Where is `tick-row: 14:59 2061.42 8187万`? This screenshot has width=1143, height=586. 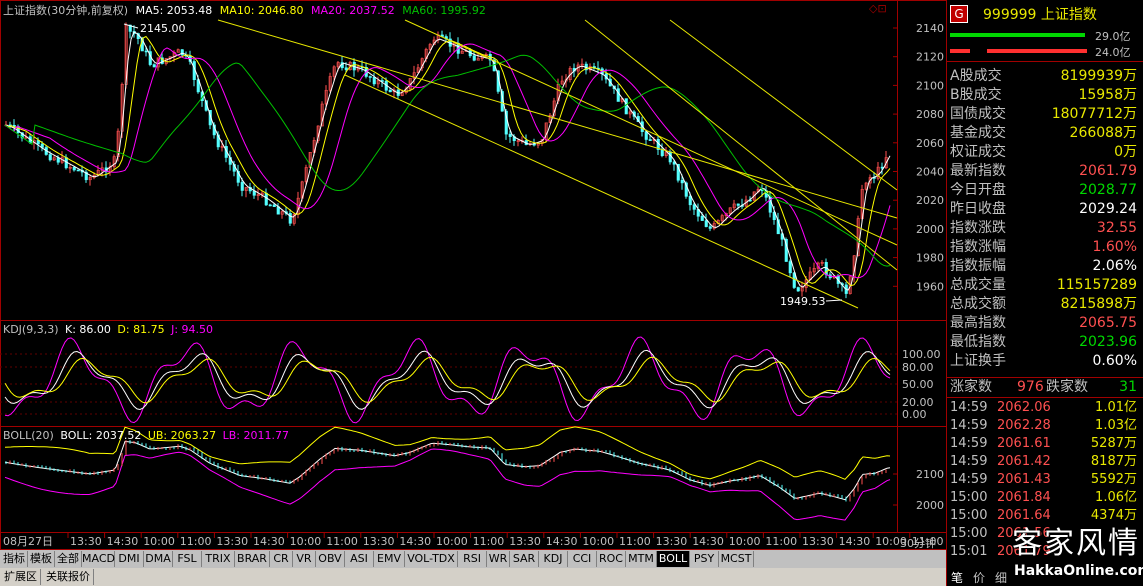
tick-row: 14:59 2061.42 8187万 is located at coordinates (1044, 462).